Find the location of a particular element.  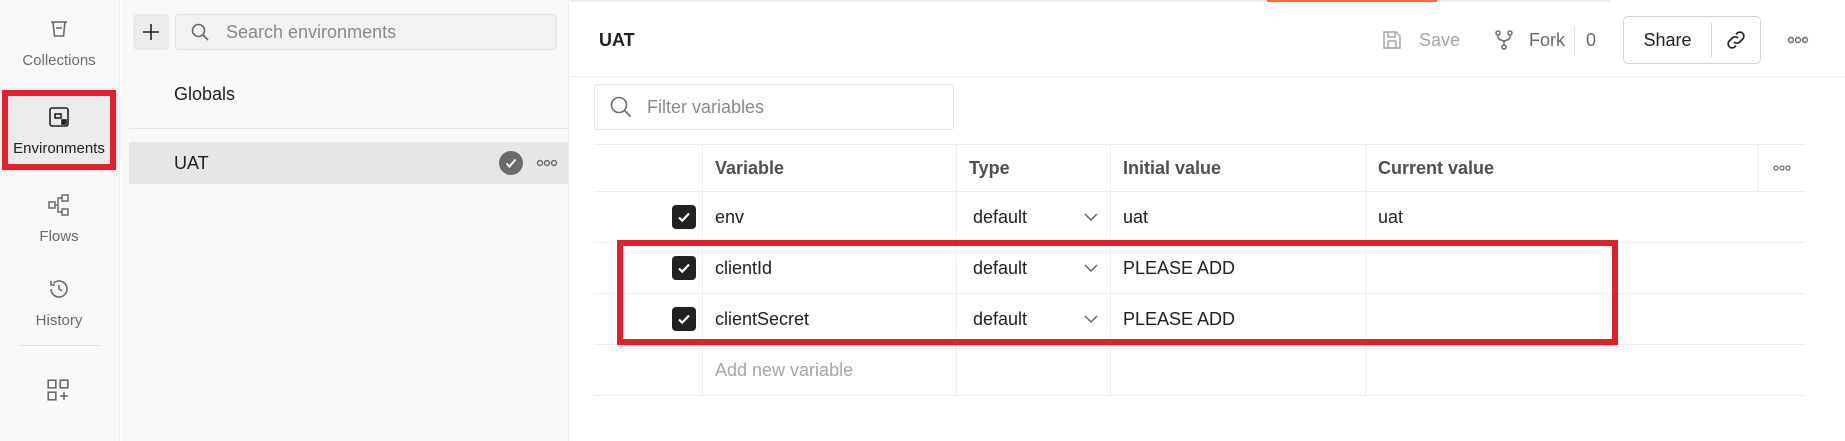

table-row: clientSecret default PLEASE ADD is located at coordinates (1199, 319).